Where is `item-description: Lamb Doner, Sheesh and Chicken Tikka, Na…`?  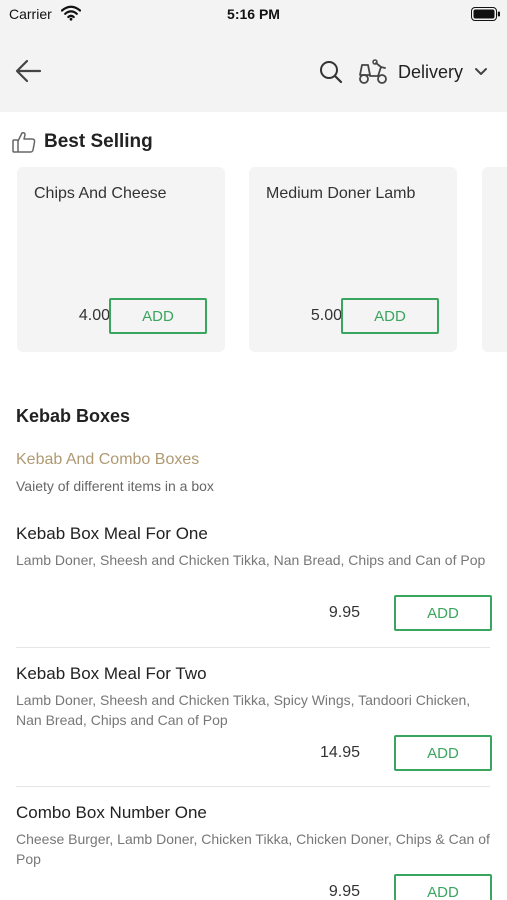 item-description: Lamb Doner, Sheesh and Chicken Tikka, Na… is located at coordinates (251, 560).